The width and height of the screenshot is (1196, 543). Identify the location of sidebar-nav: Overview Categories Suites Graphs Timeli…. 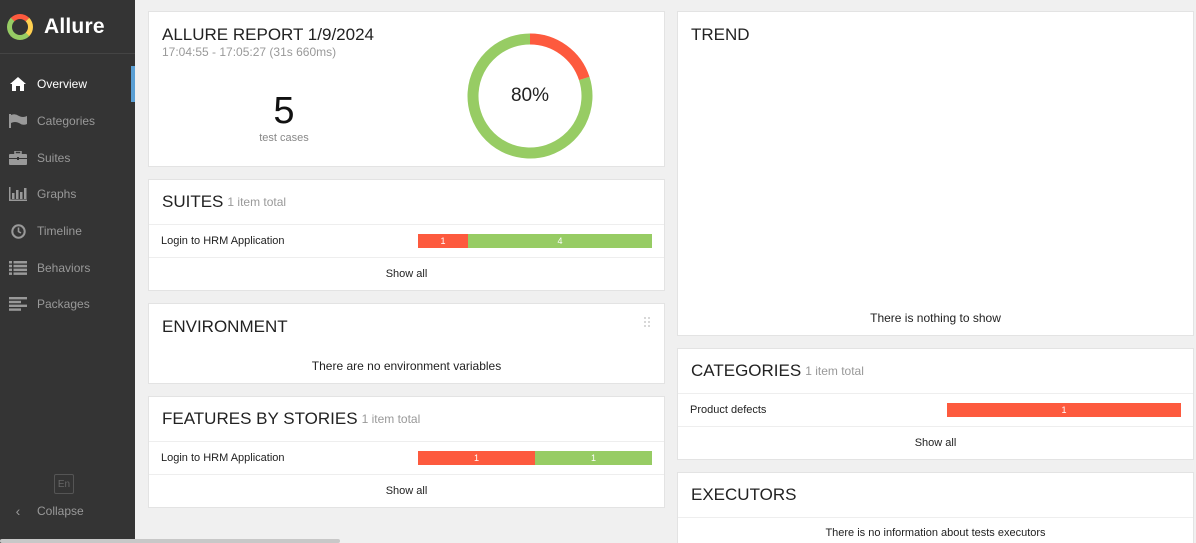
(67, 194).